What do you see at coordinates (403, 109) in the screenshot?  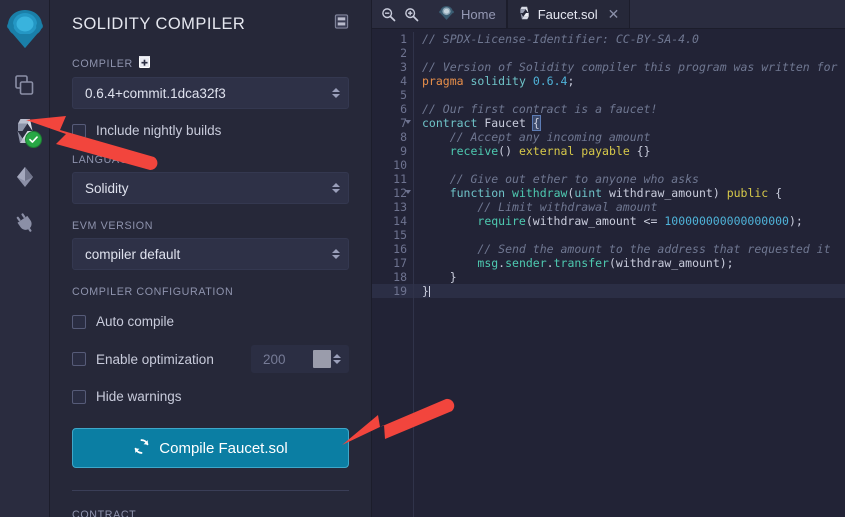 I see `line-number: 6` at bounding box center [403, 109].